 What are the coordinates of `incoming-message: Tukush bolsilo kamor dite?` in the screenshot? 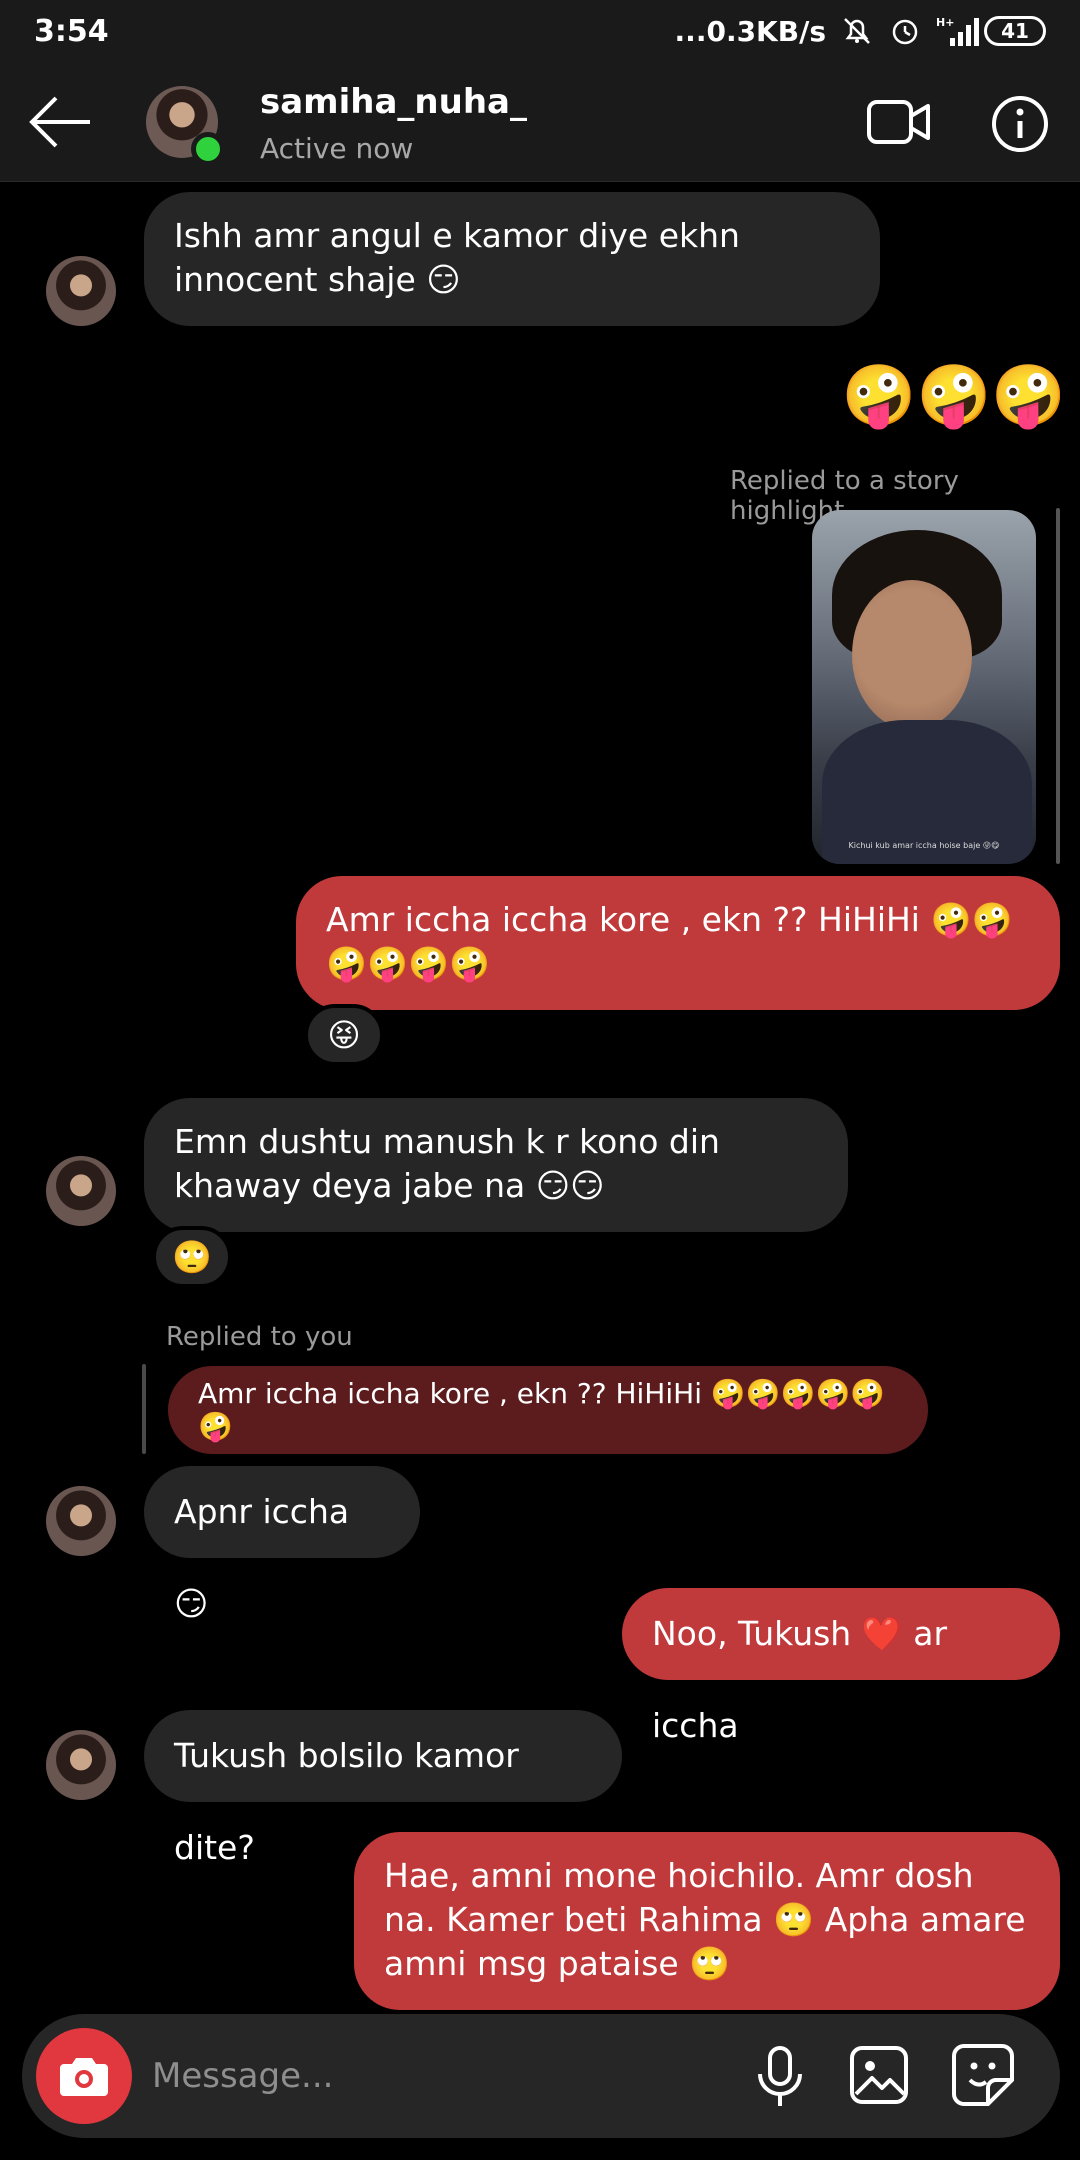 It's located at (383, 1788).